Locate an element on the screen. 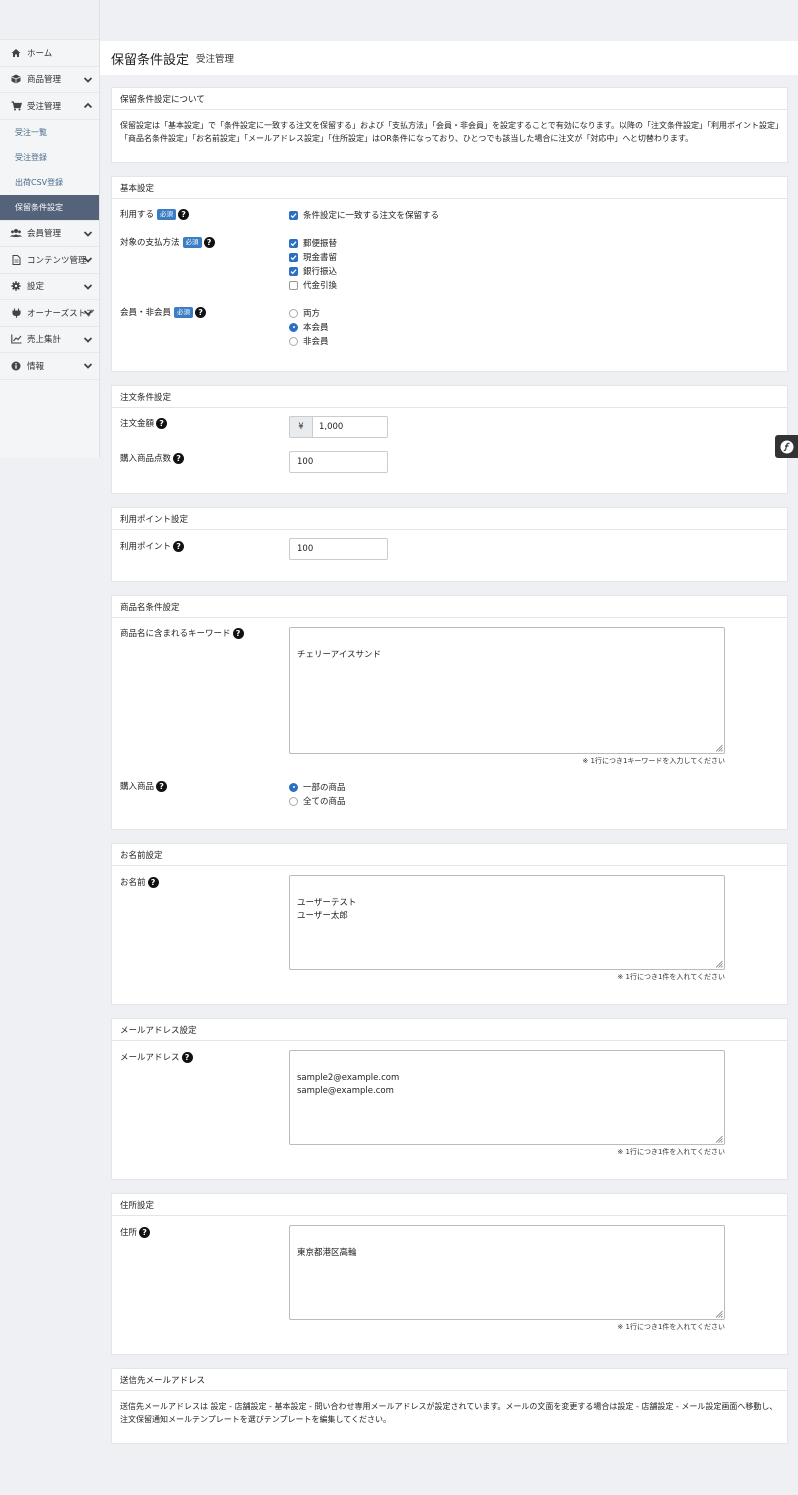  keyword-label: 商品名に含まれるキーワード ? is located at coordinates (182, 633).